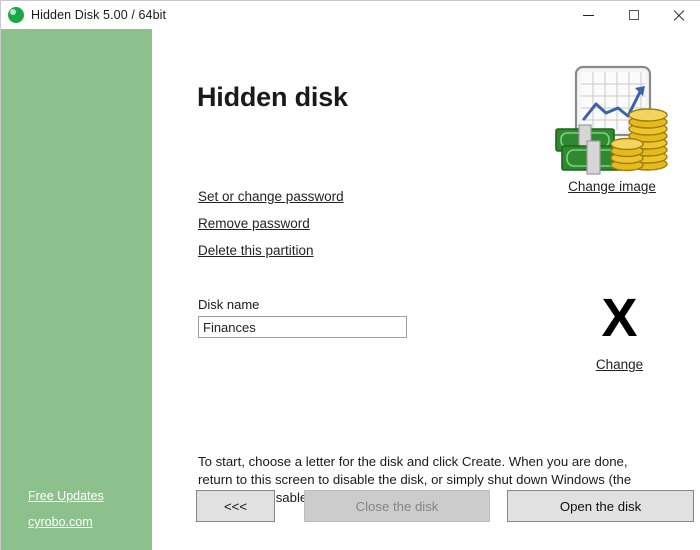 The height and width of the screenshot is (550, 700). Describe the element at coordinates (99, 15) in the screenshot. I see `window-title: Hidden Disk 5.00 / 64bit` at that location.